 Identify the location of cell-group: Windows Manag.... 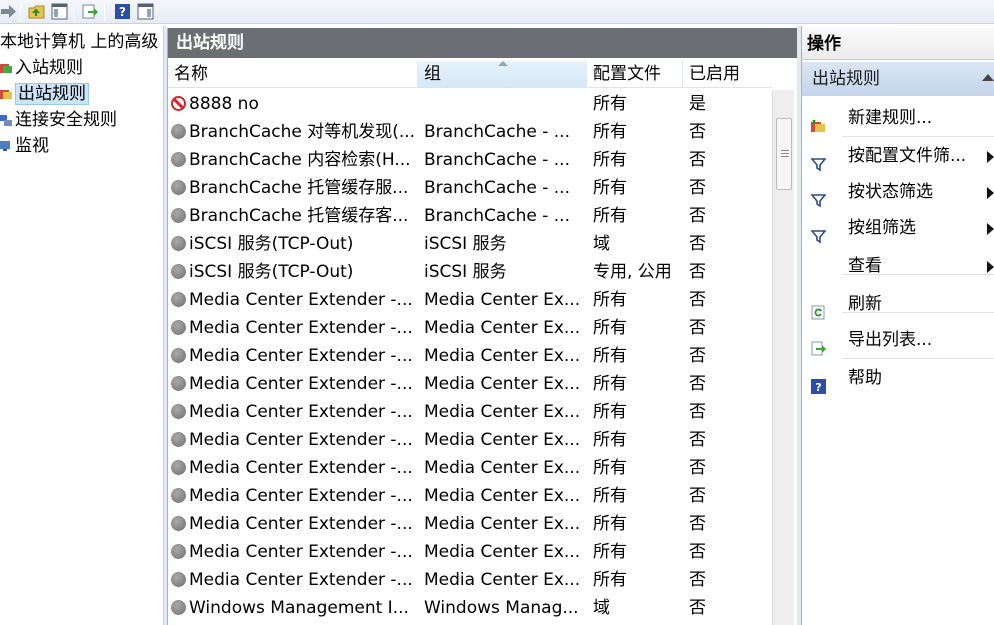
(501, 608).